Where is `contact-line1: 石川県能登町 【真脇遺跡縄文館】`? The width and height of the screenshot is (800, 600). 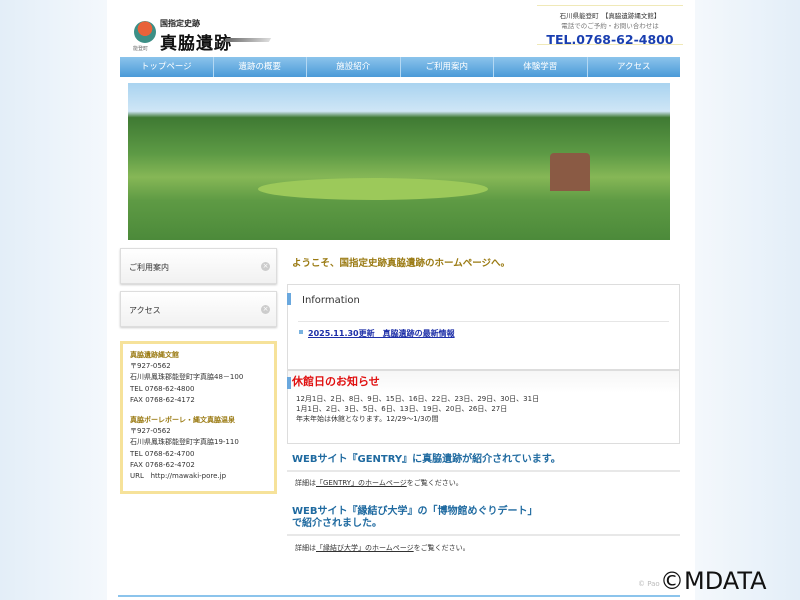 contact-line1: 石川県能登町 【真脇遺跡縄文館】 is located at coordinates (610, 16).